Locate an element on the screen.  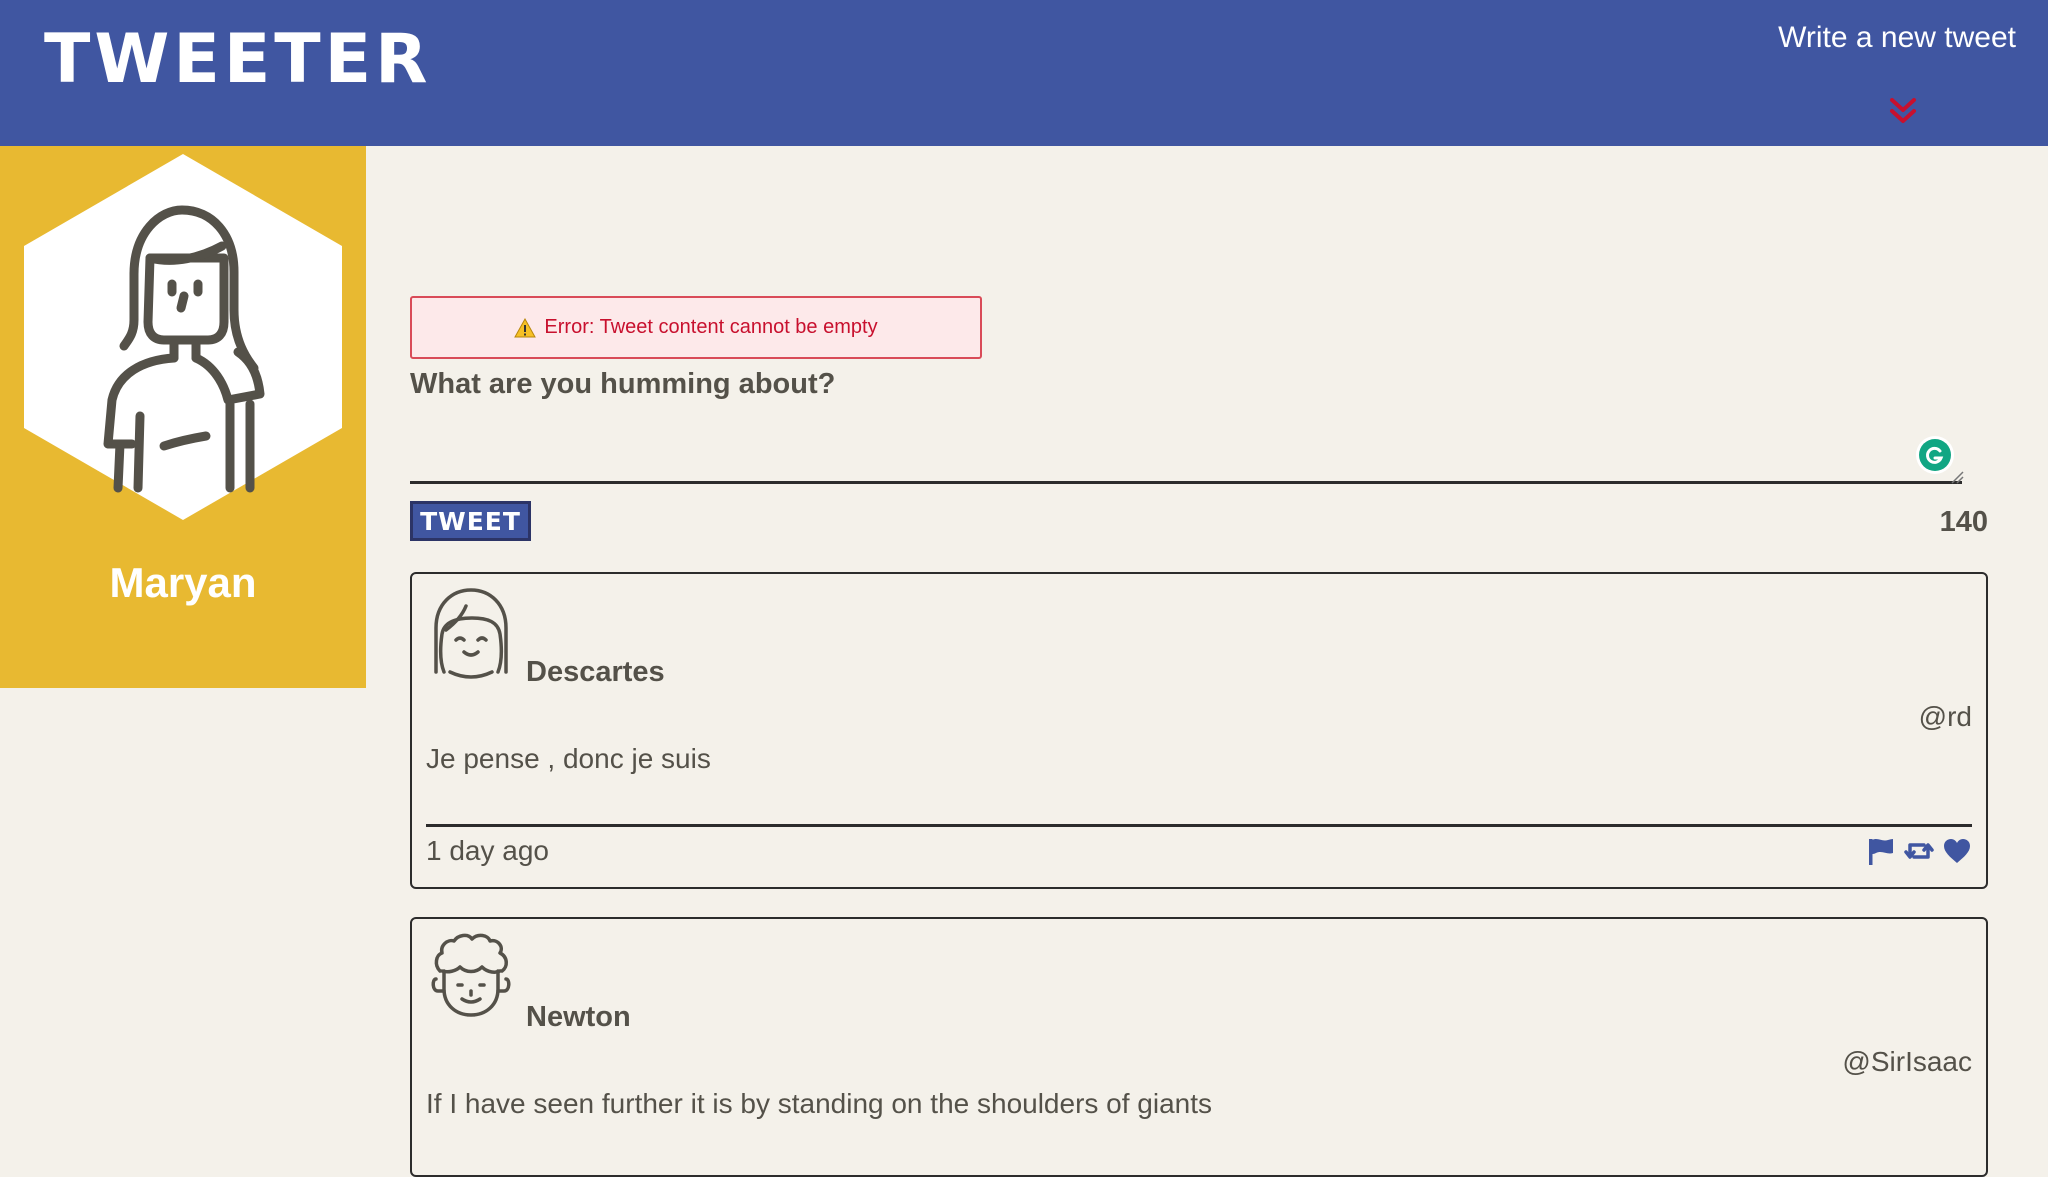
profile-name: Maryan is located at coordinates (183, 582).